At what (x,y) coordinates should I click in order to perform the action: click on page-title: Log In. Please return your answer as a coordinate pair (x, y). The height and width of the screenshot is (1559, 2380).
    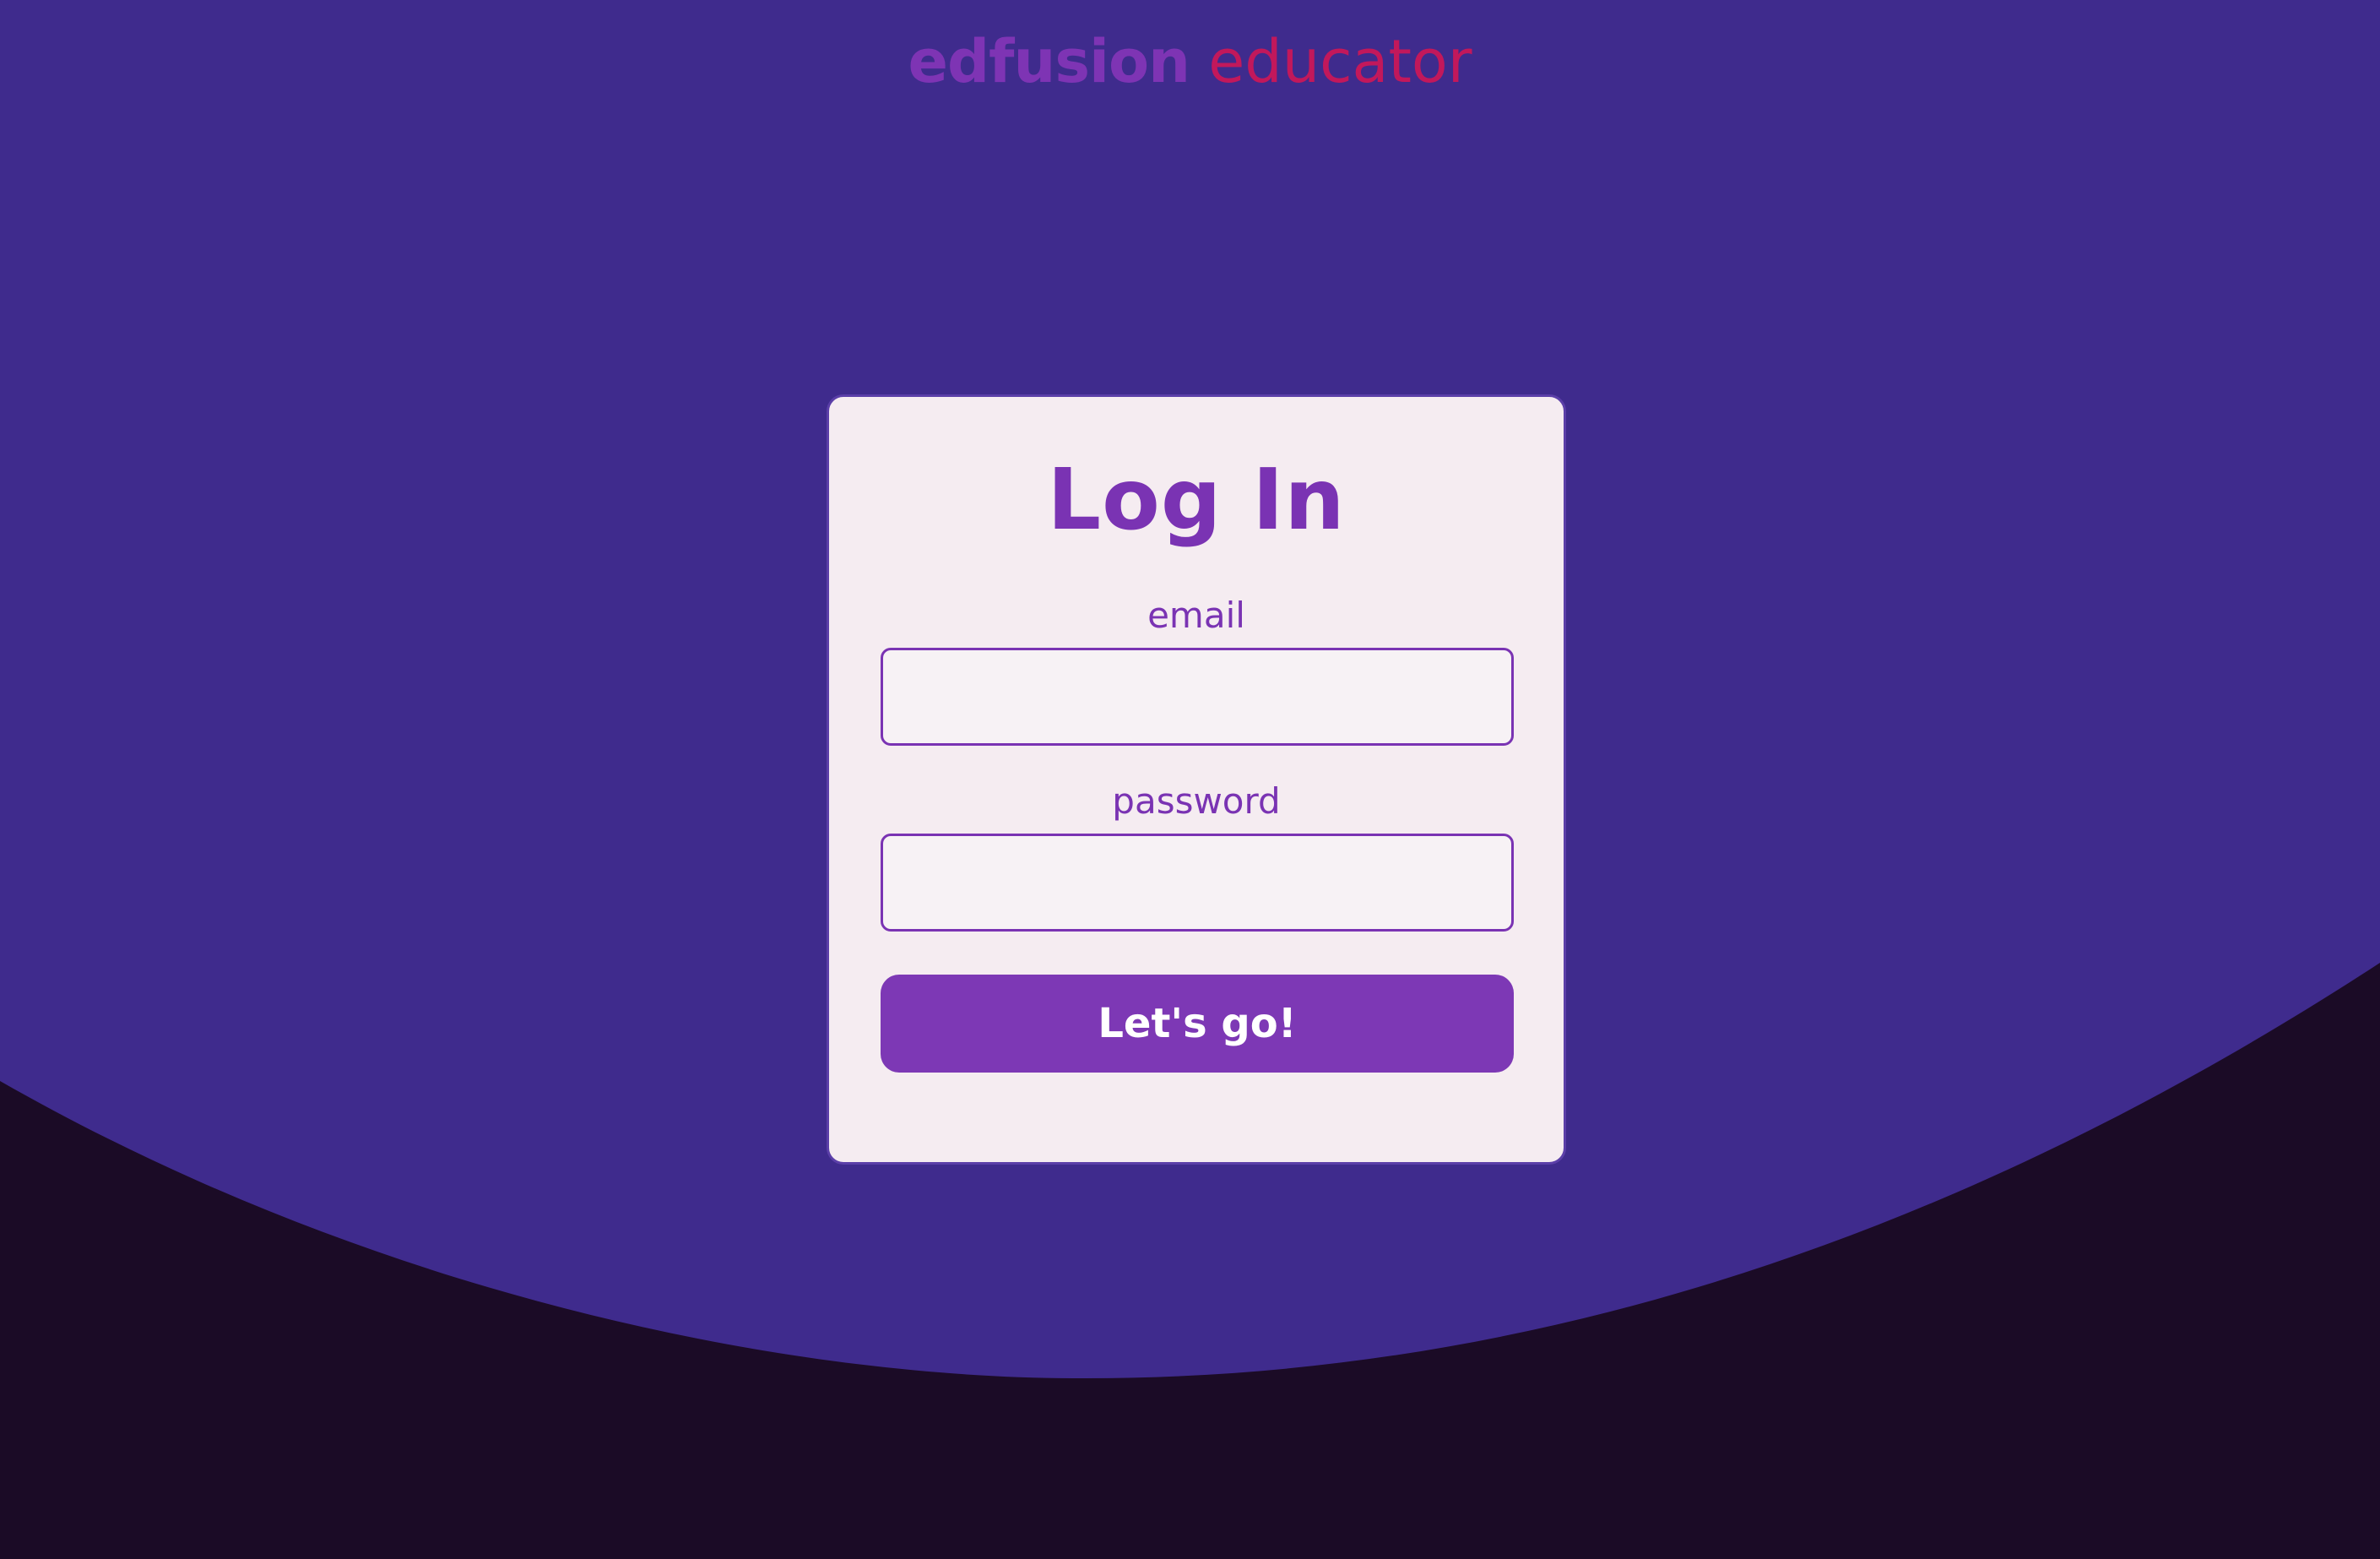
    Looking at the image, I should click on (1196, 499).